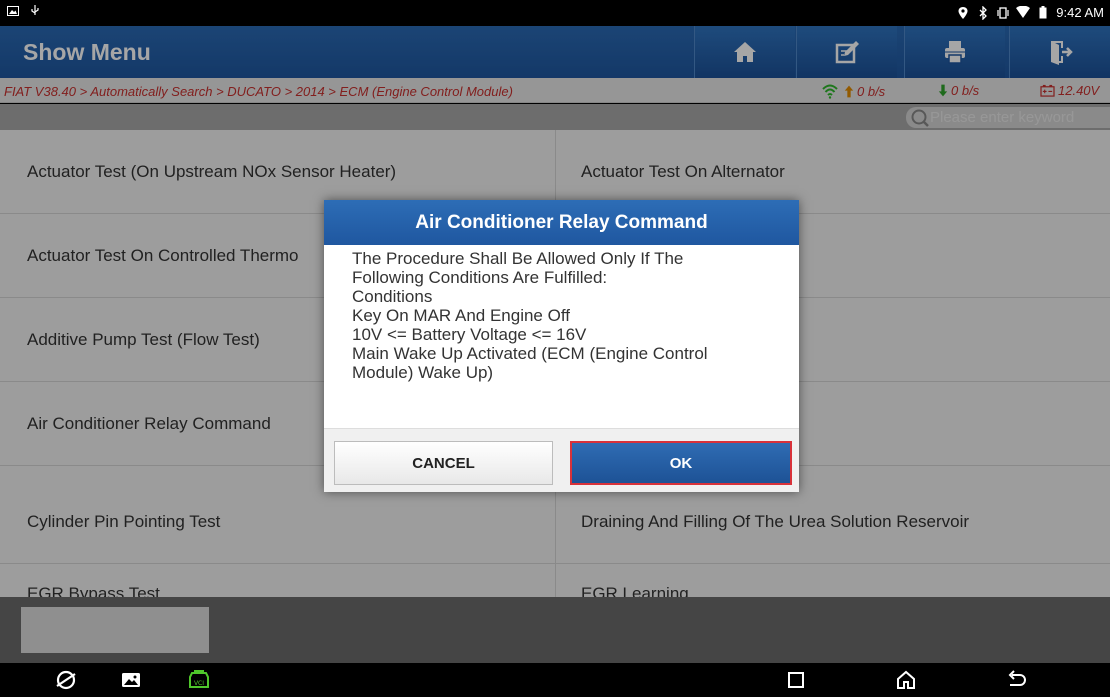 The height and width of the screenshot is (697, 1110). What do you see at coordinates (461, 315) in the screenshot?
I see `dialog-line: Key On MAR And Engine Off` at bounding box center [461, 315].